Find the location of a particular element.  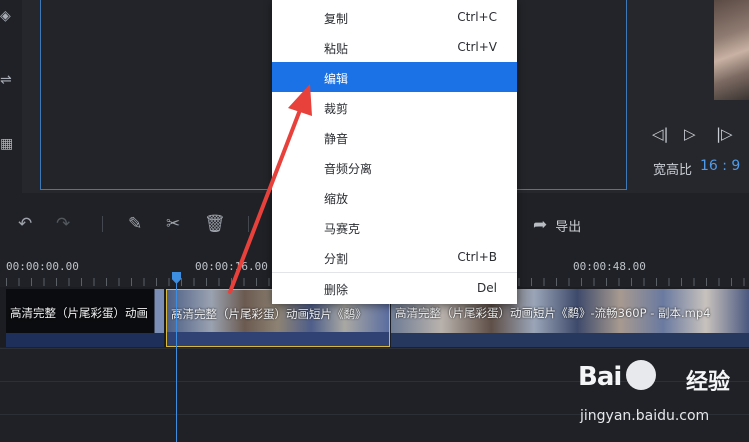

play-icon: ▷ is located at coordinates (690, 134).